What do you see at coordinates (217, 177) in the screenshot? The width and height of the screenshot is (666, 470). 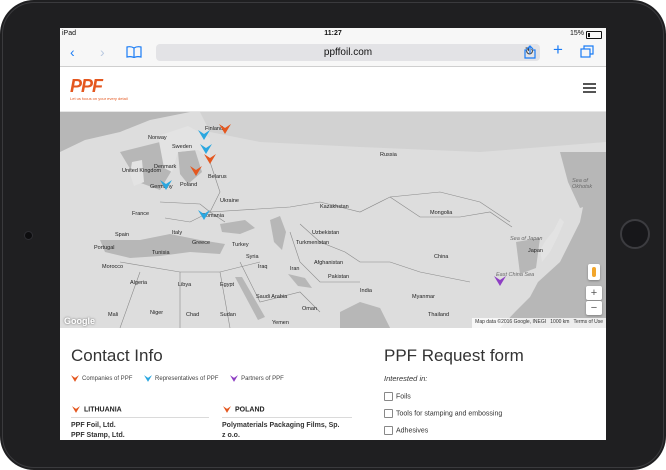 I see `map-label-belarus: Belarus` at bounding box center [217, 177].